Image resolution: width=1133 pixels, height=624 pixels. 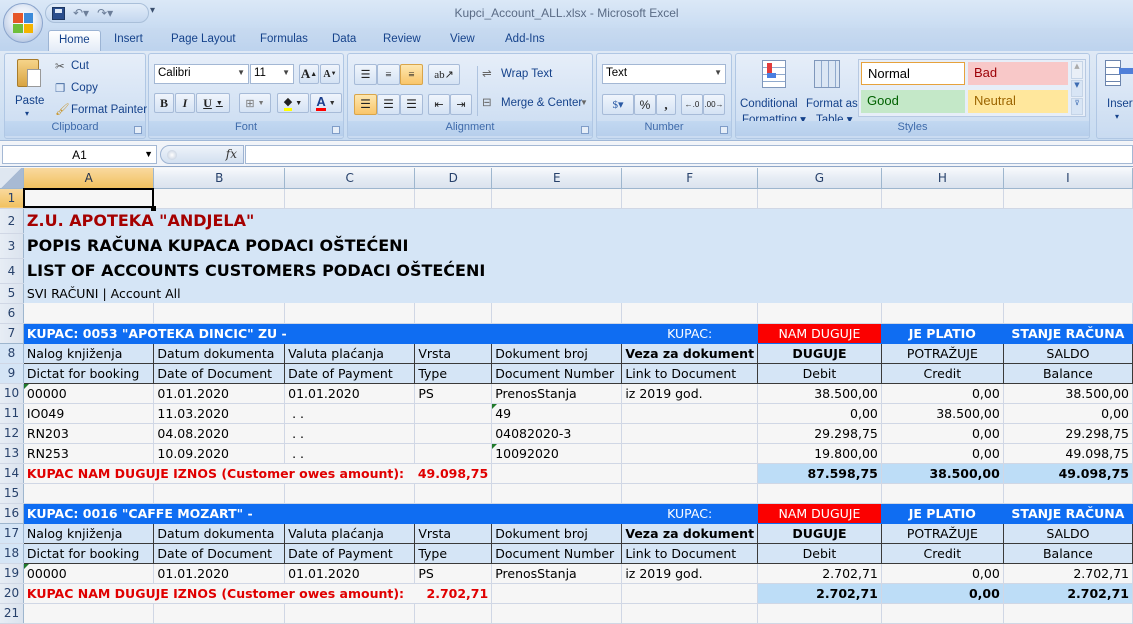 I want to click on format-painter-button: 🖌 Format Painter, so click(x=100, y=111).